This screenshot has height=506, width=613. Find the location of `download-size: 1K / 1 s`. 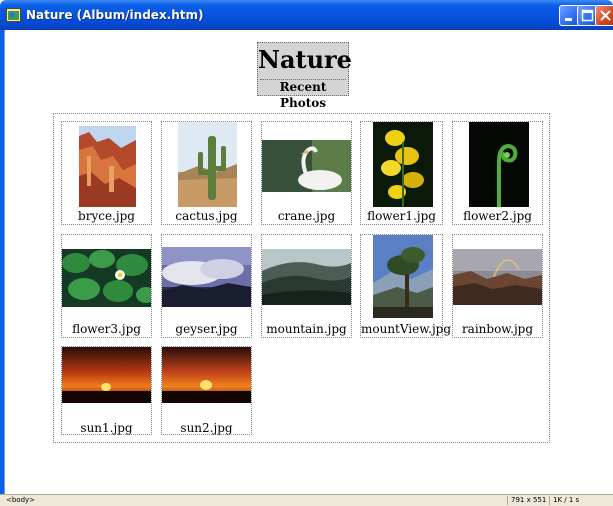

download-size: 1K / 1 s is located at coordinates (566, 500).